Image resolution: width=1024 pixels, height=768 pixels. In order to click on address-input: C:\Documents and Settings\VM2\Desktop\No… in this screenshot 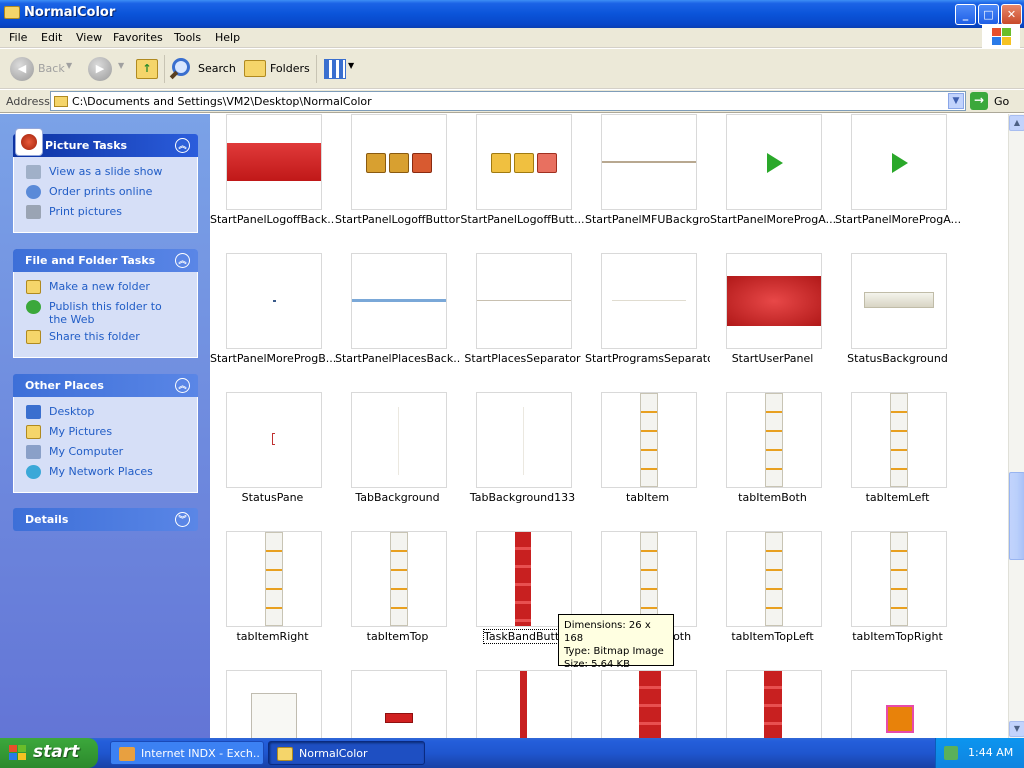, I will do `click(508, 101)`.